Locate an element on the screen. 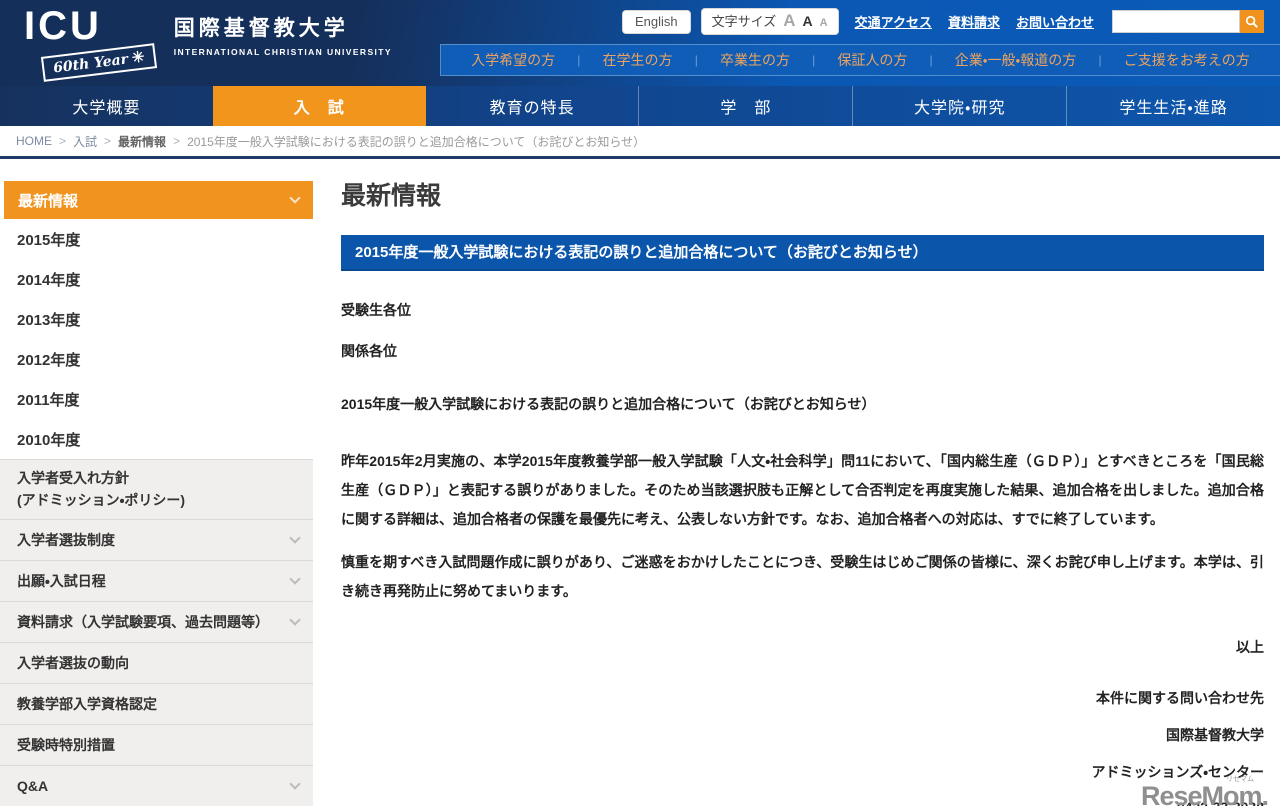  font-size-widget: 文字サイズ A A A is located at coordinates (769, 21).